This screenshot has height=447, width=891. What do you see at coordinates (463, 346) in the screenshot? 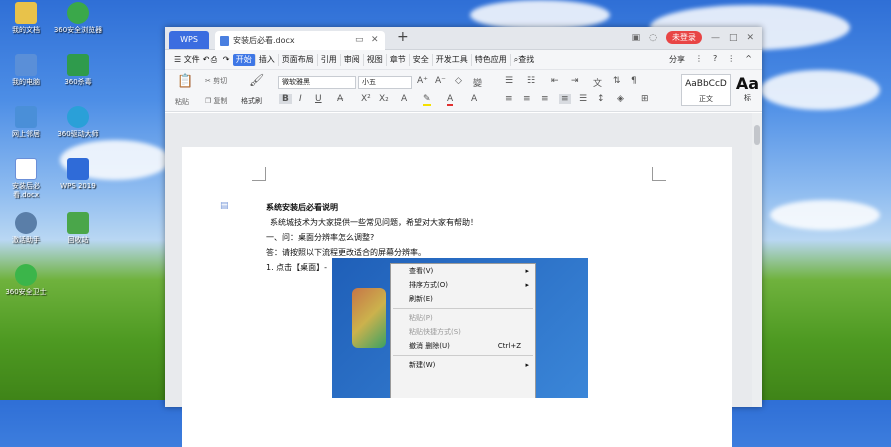
I see `ctx-undo: 撤消 删除(U) Ctrl+Z` at bounding box center [463, 346].